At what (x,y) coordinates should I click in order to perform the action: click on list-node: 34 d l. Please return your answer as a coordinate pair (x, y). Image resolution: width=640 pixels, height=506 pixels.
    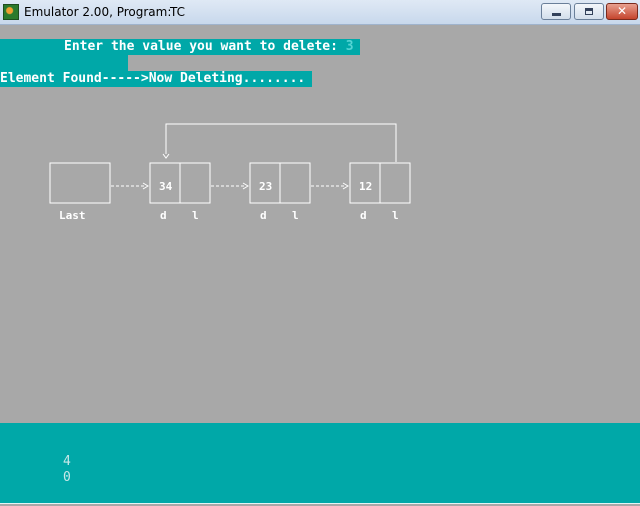
    Looking at the image, I should click on (180, 192).